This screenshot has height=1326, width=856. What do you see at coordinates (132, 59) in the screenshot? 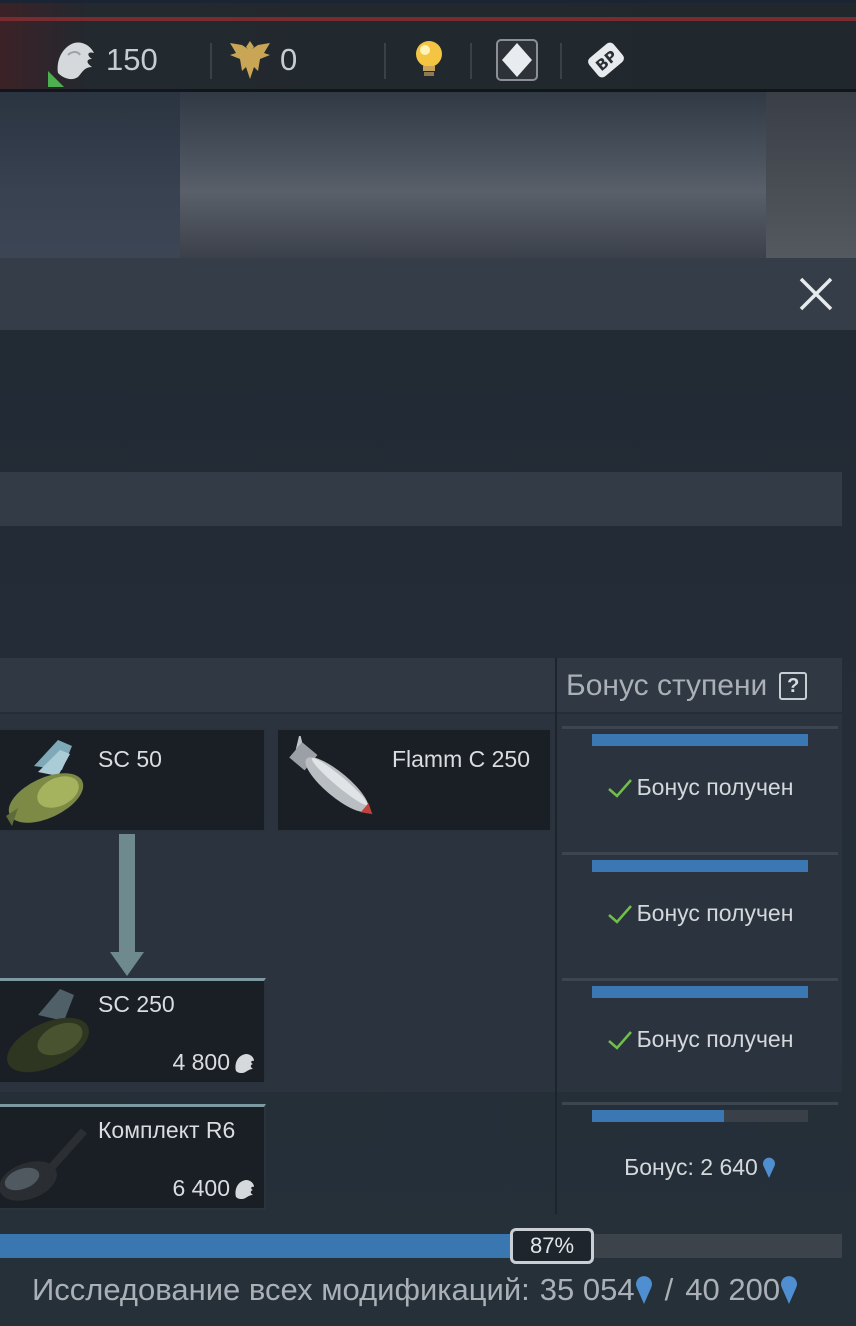
I see `silver-lions-value: 150` at bounding box center [132, 59].